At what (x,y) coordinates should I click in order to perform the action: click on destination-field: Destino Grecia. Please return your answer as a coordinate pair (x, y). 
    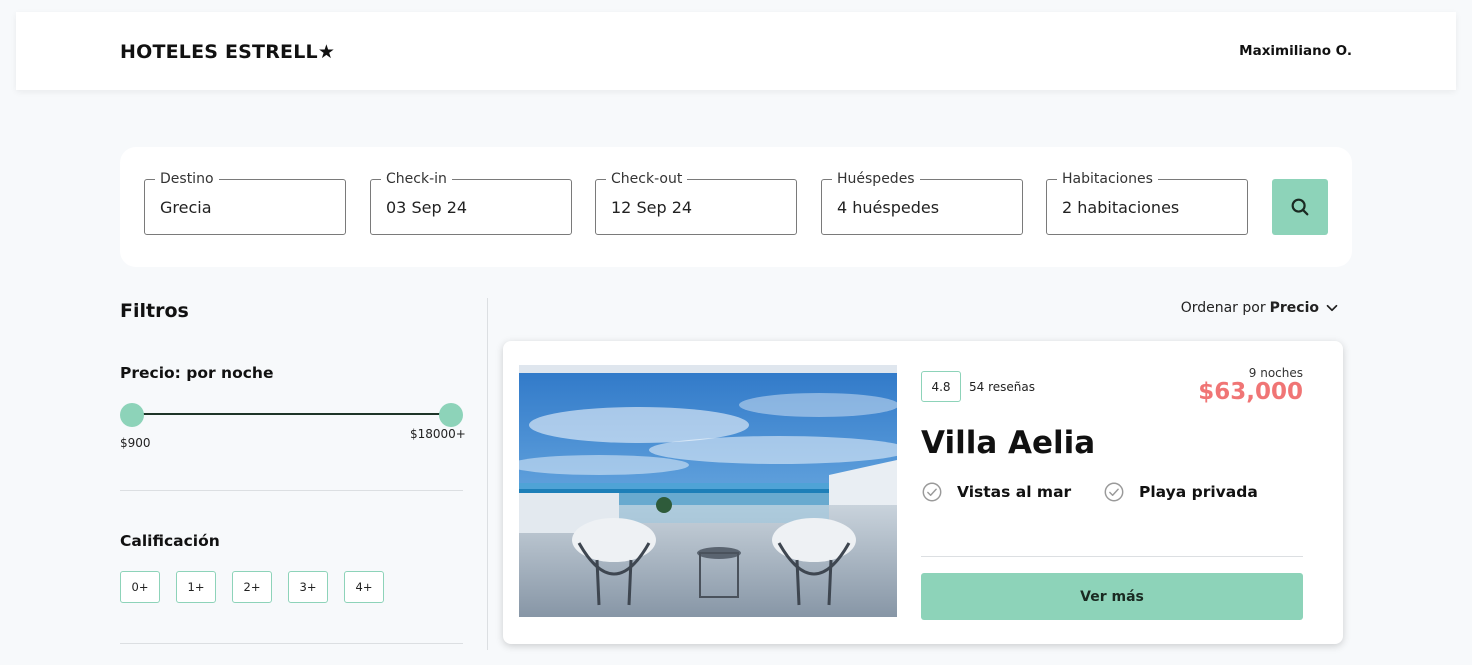
    Looking at the image, I should click on (245, 203).